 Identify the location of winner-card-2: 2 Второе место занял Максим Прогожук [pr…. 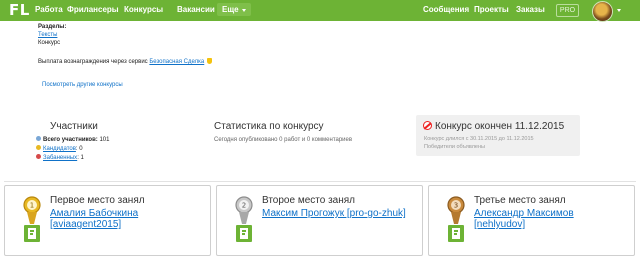
(319, 220).